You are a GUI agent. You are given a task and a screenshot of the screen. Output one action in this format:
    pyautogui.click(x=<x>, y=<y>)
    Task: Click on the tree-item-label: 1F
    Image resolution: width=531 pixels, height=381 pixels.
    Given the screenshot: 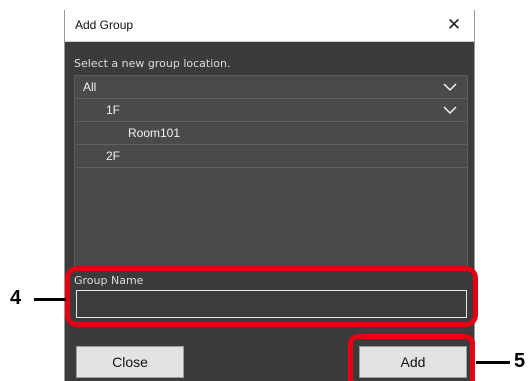 What is the action you would take?
    pyautogui.click(x=113, y=110)
    